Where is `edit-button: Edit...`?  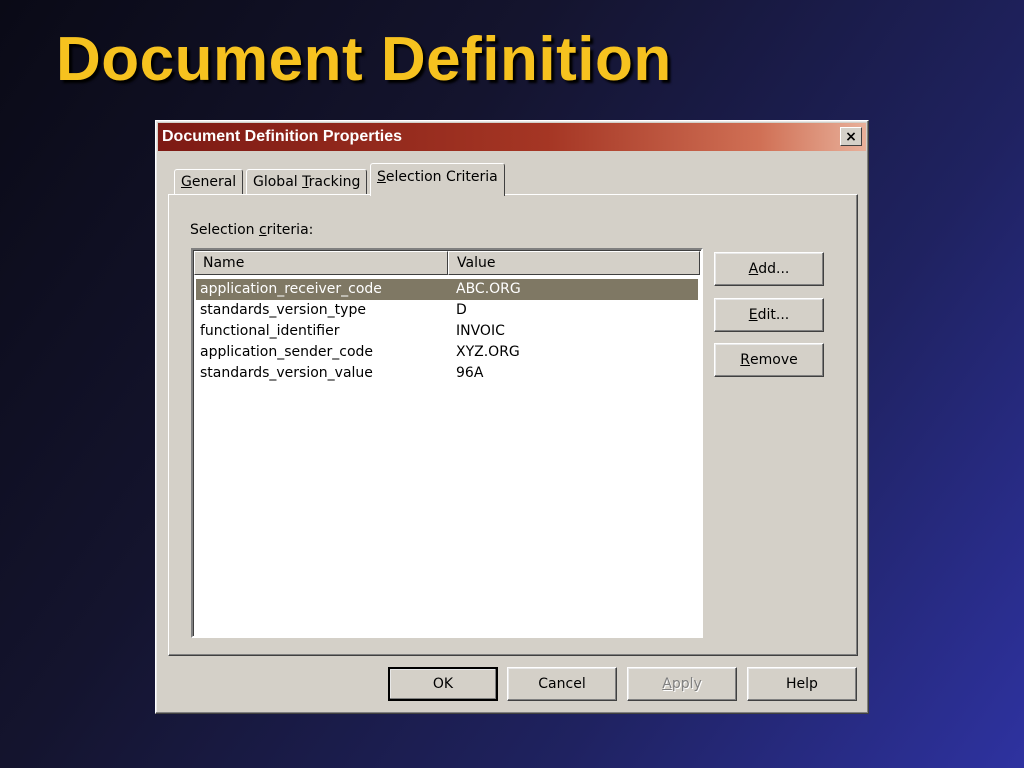 edit-button: Edit... is located at coordinates (769, 315).